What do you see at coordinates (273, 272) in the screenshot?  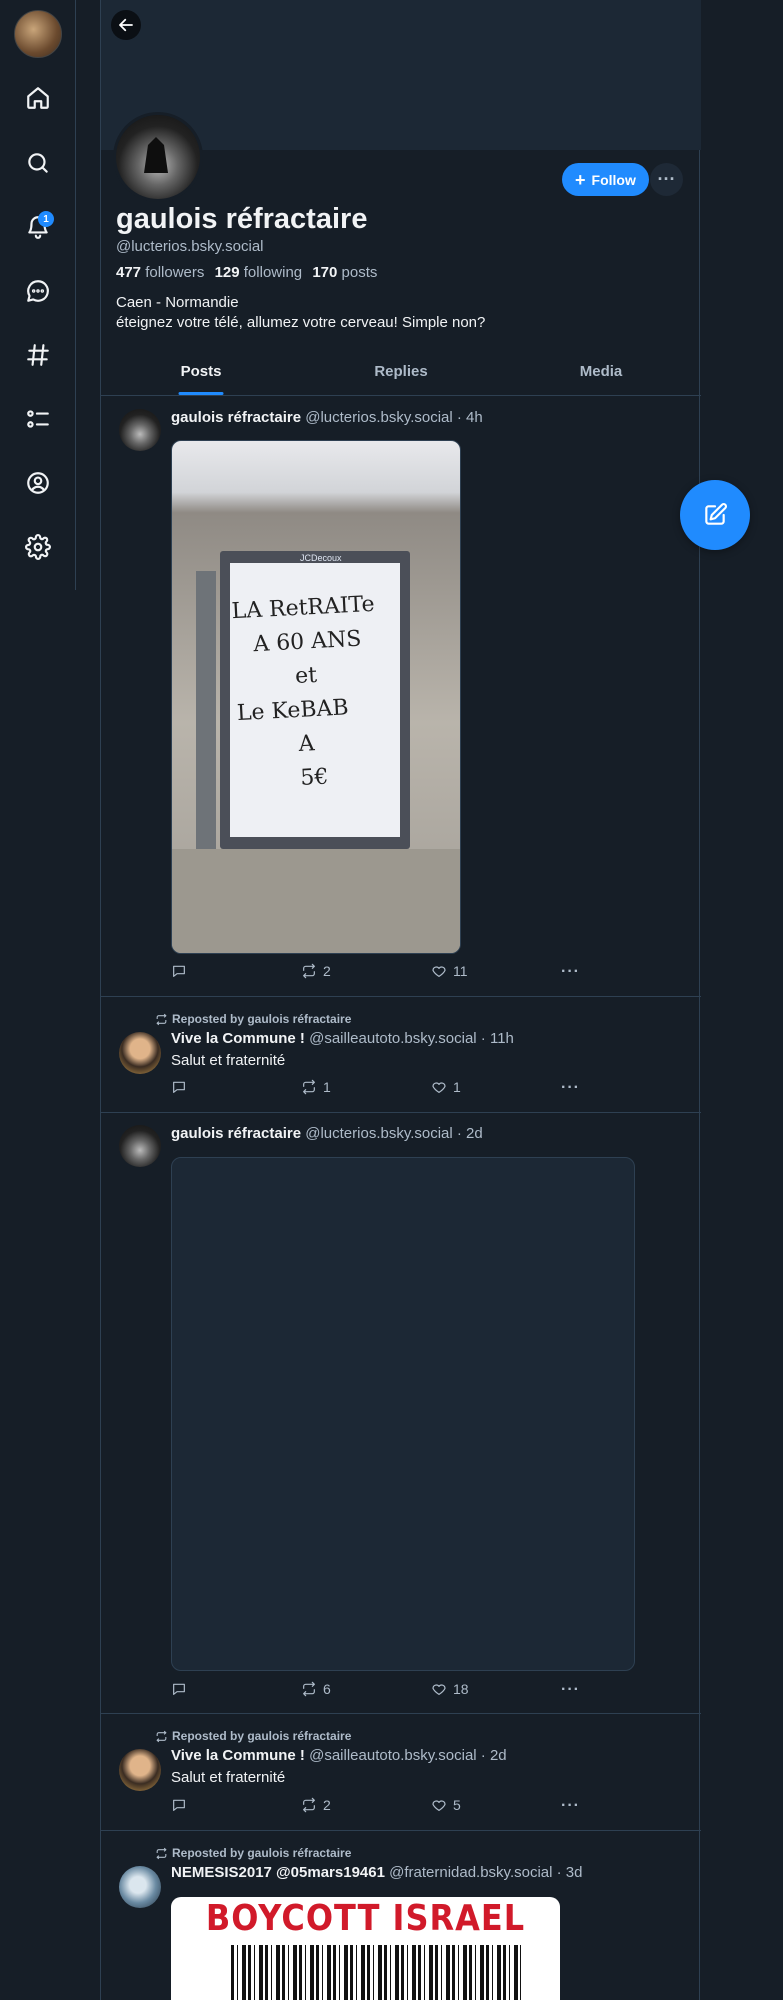 I see `following-label: following` at bounding box center [273, 272].